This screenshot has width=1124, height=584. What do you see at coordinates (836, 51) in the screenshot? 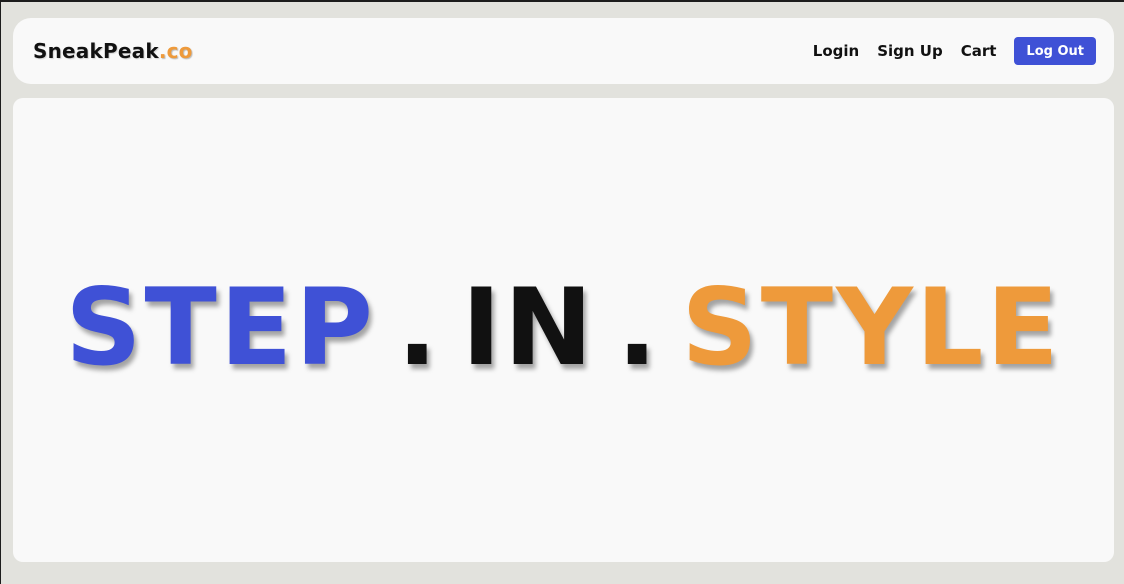
I see `nav-login-link: Login` at bounding box center [836, 51].